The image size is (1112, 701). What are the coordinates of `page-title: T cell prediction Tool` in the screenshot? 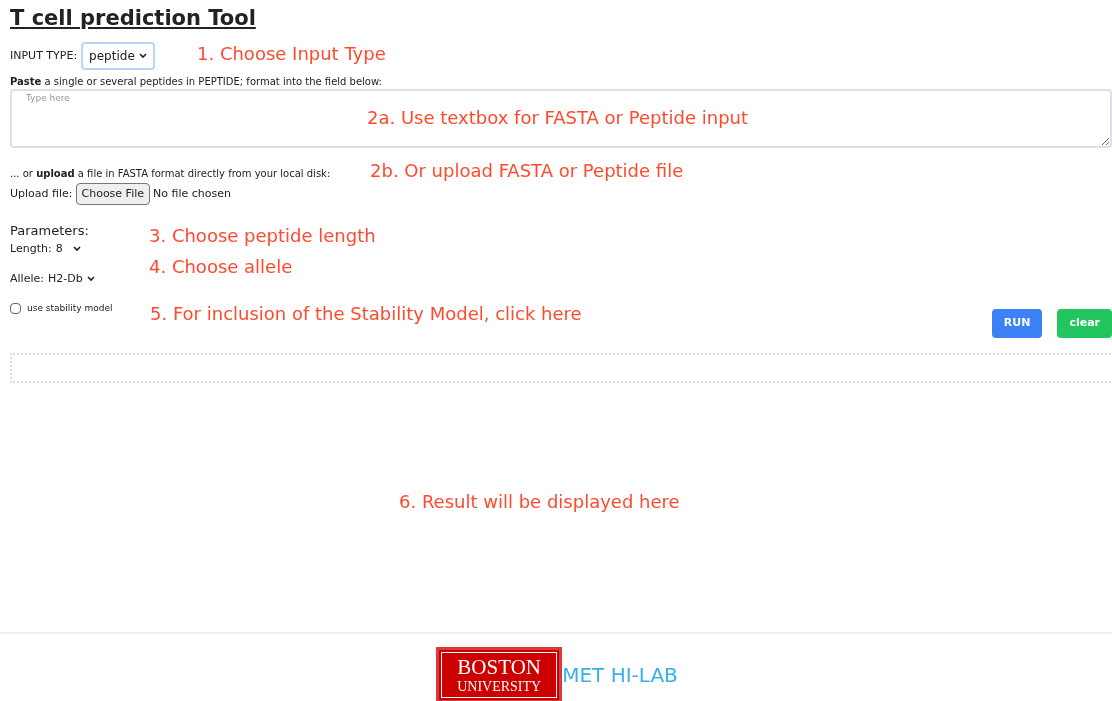 It's located at (133, 18).